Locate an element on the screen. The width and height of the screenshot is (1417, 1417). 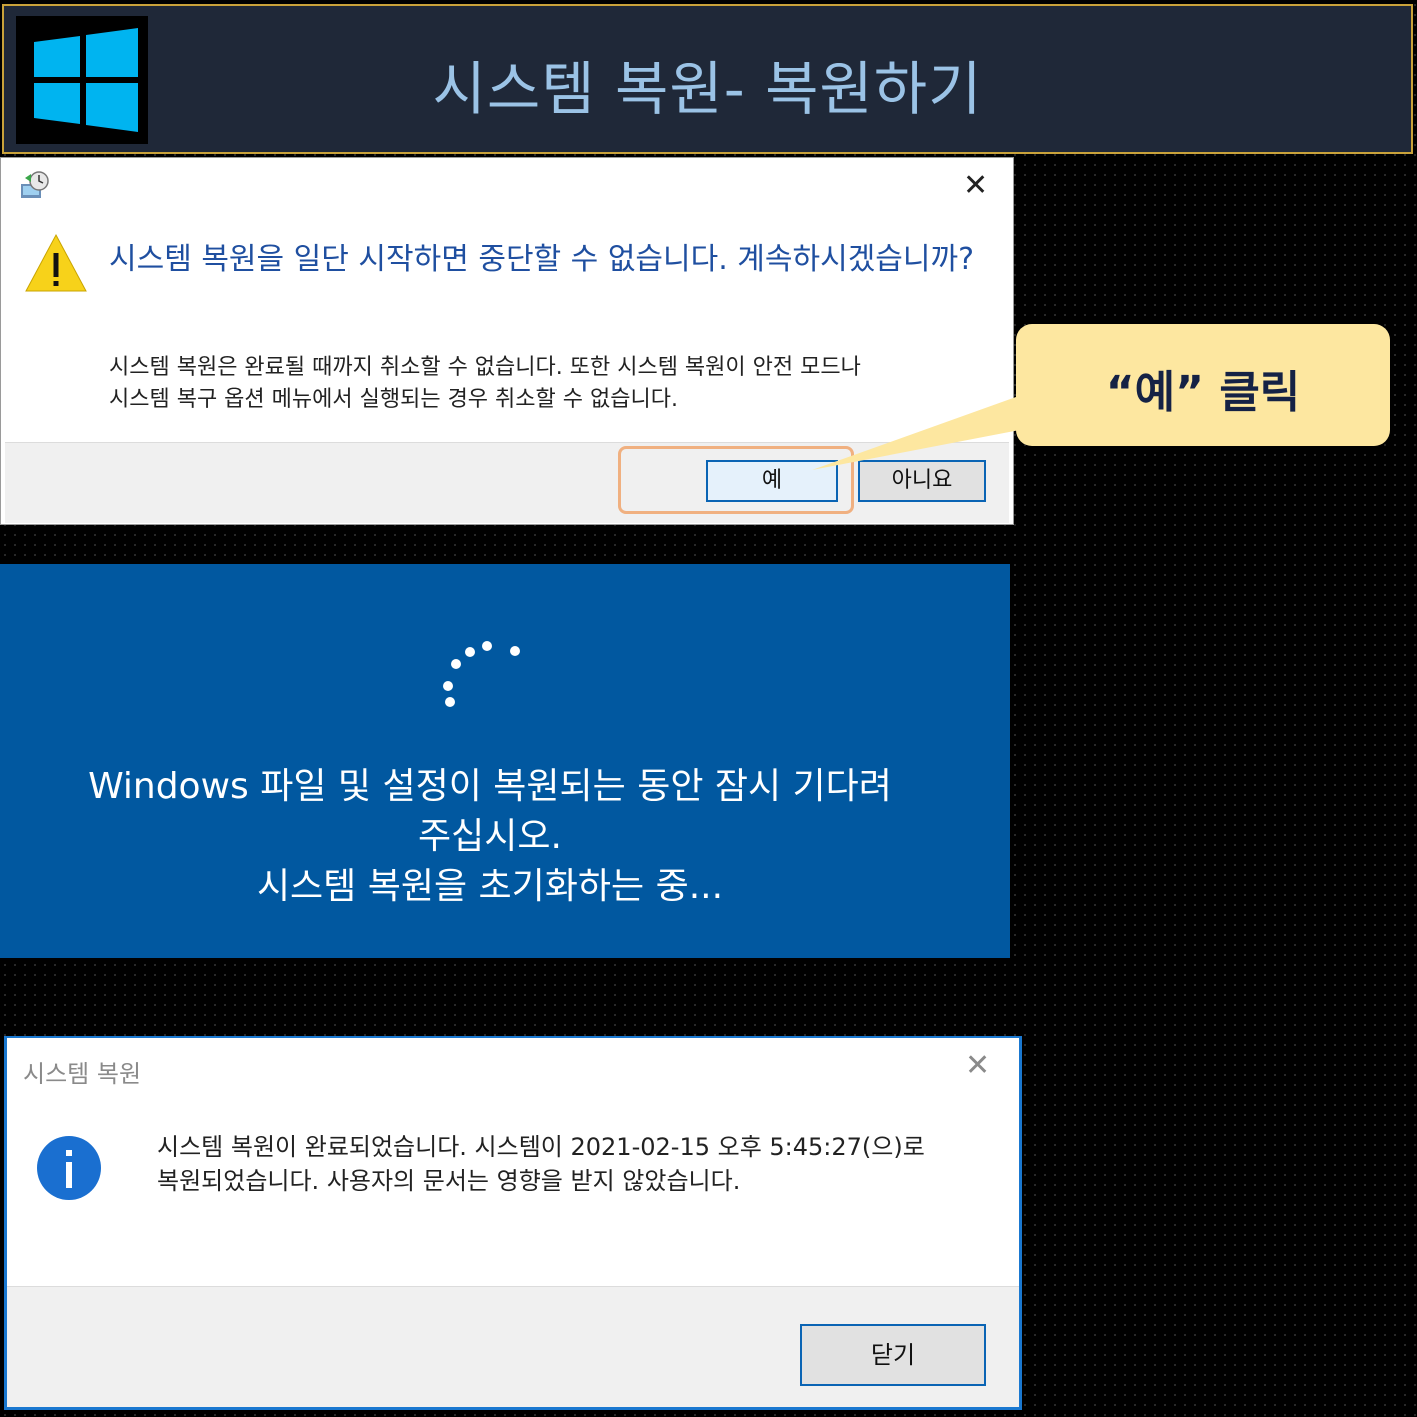
header-banner: 시스템 복원- 복원하기 is located at coordinates (707, 79).